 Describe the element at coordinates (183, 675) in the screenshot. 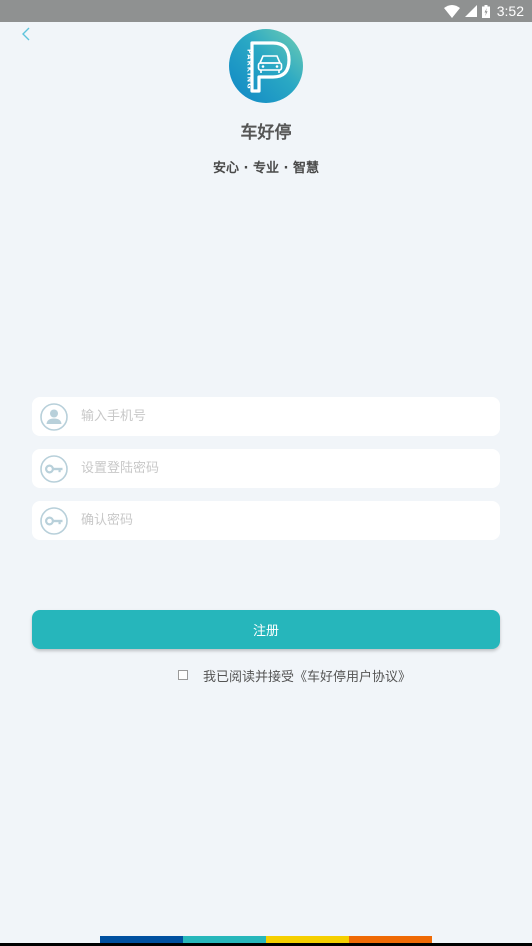

I see `agreement-checkbox` at that location.